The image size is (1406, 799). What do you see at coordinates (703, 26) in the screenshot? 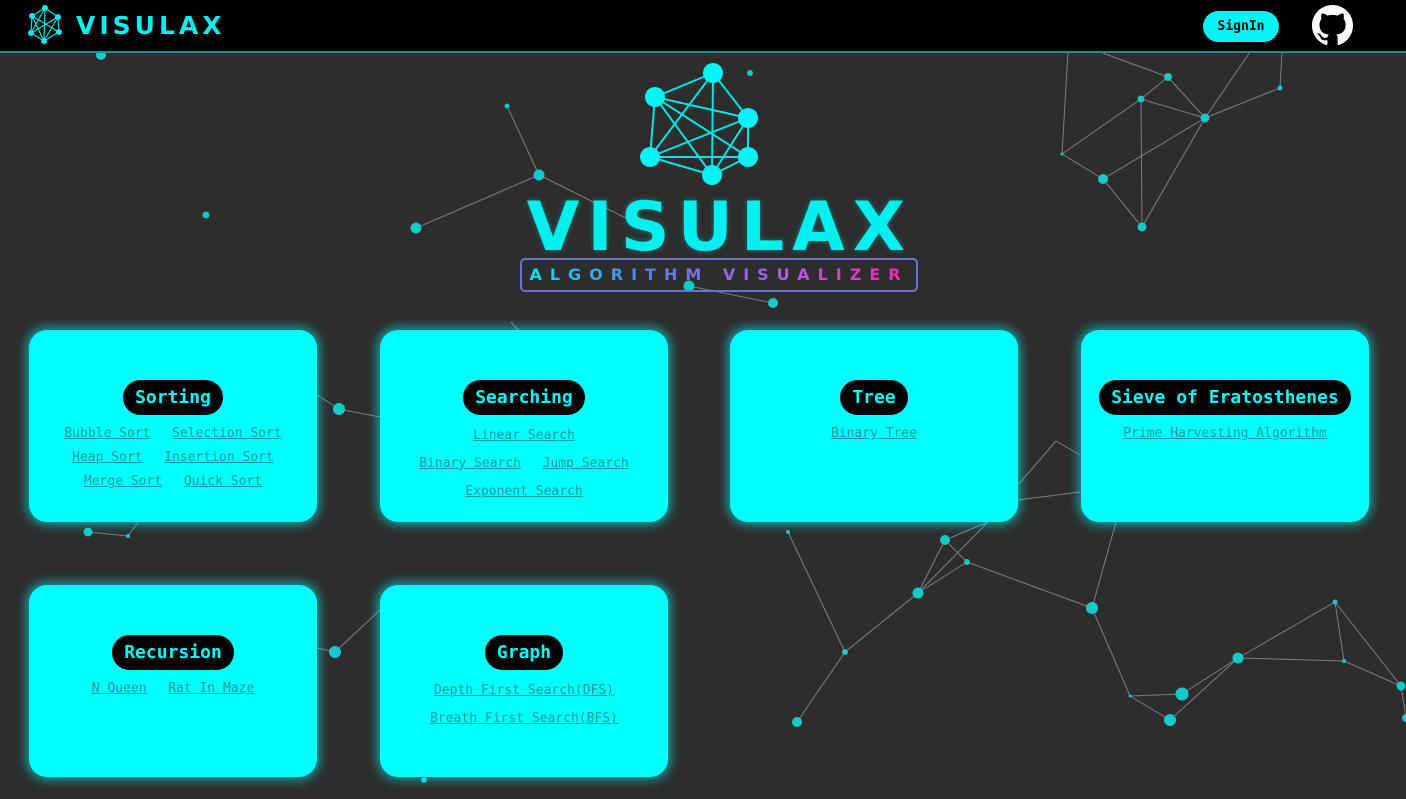
I see `navbar: VISULAX SignIn` at bounding box center [703, 26].